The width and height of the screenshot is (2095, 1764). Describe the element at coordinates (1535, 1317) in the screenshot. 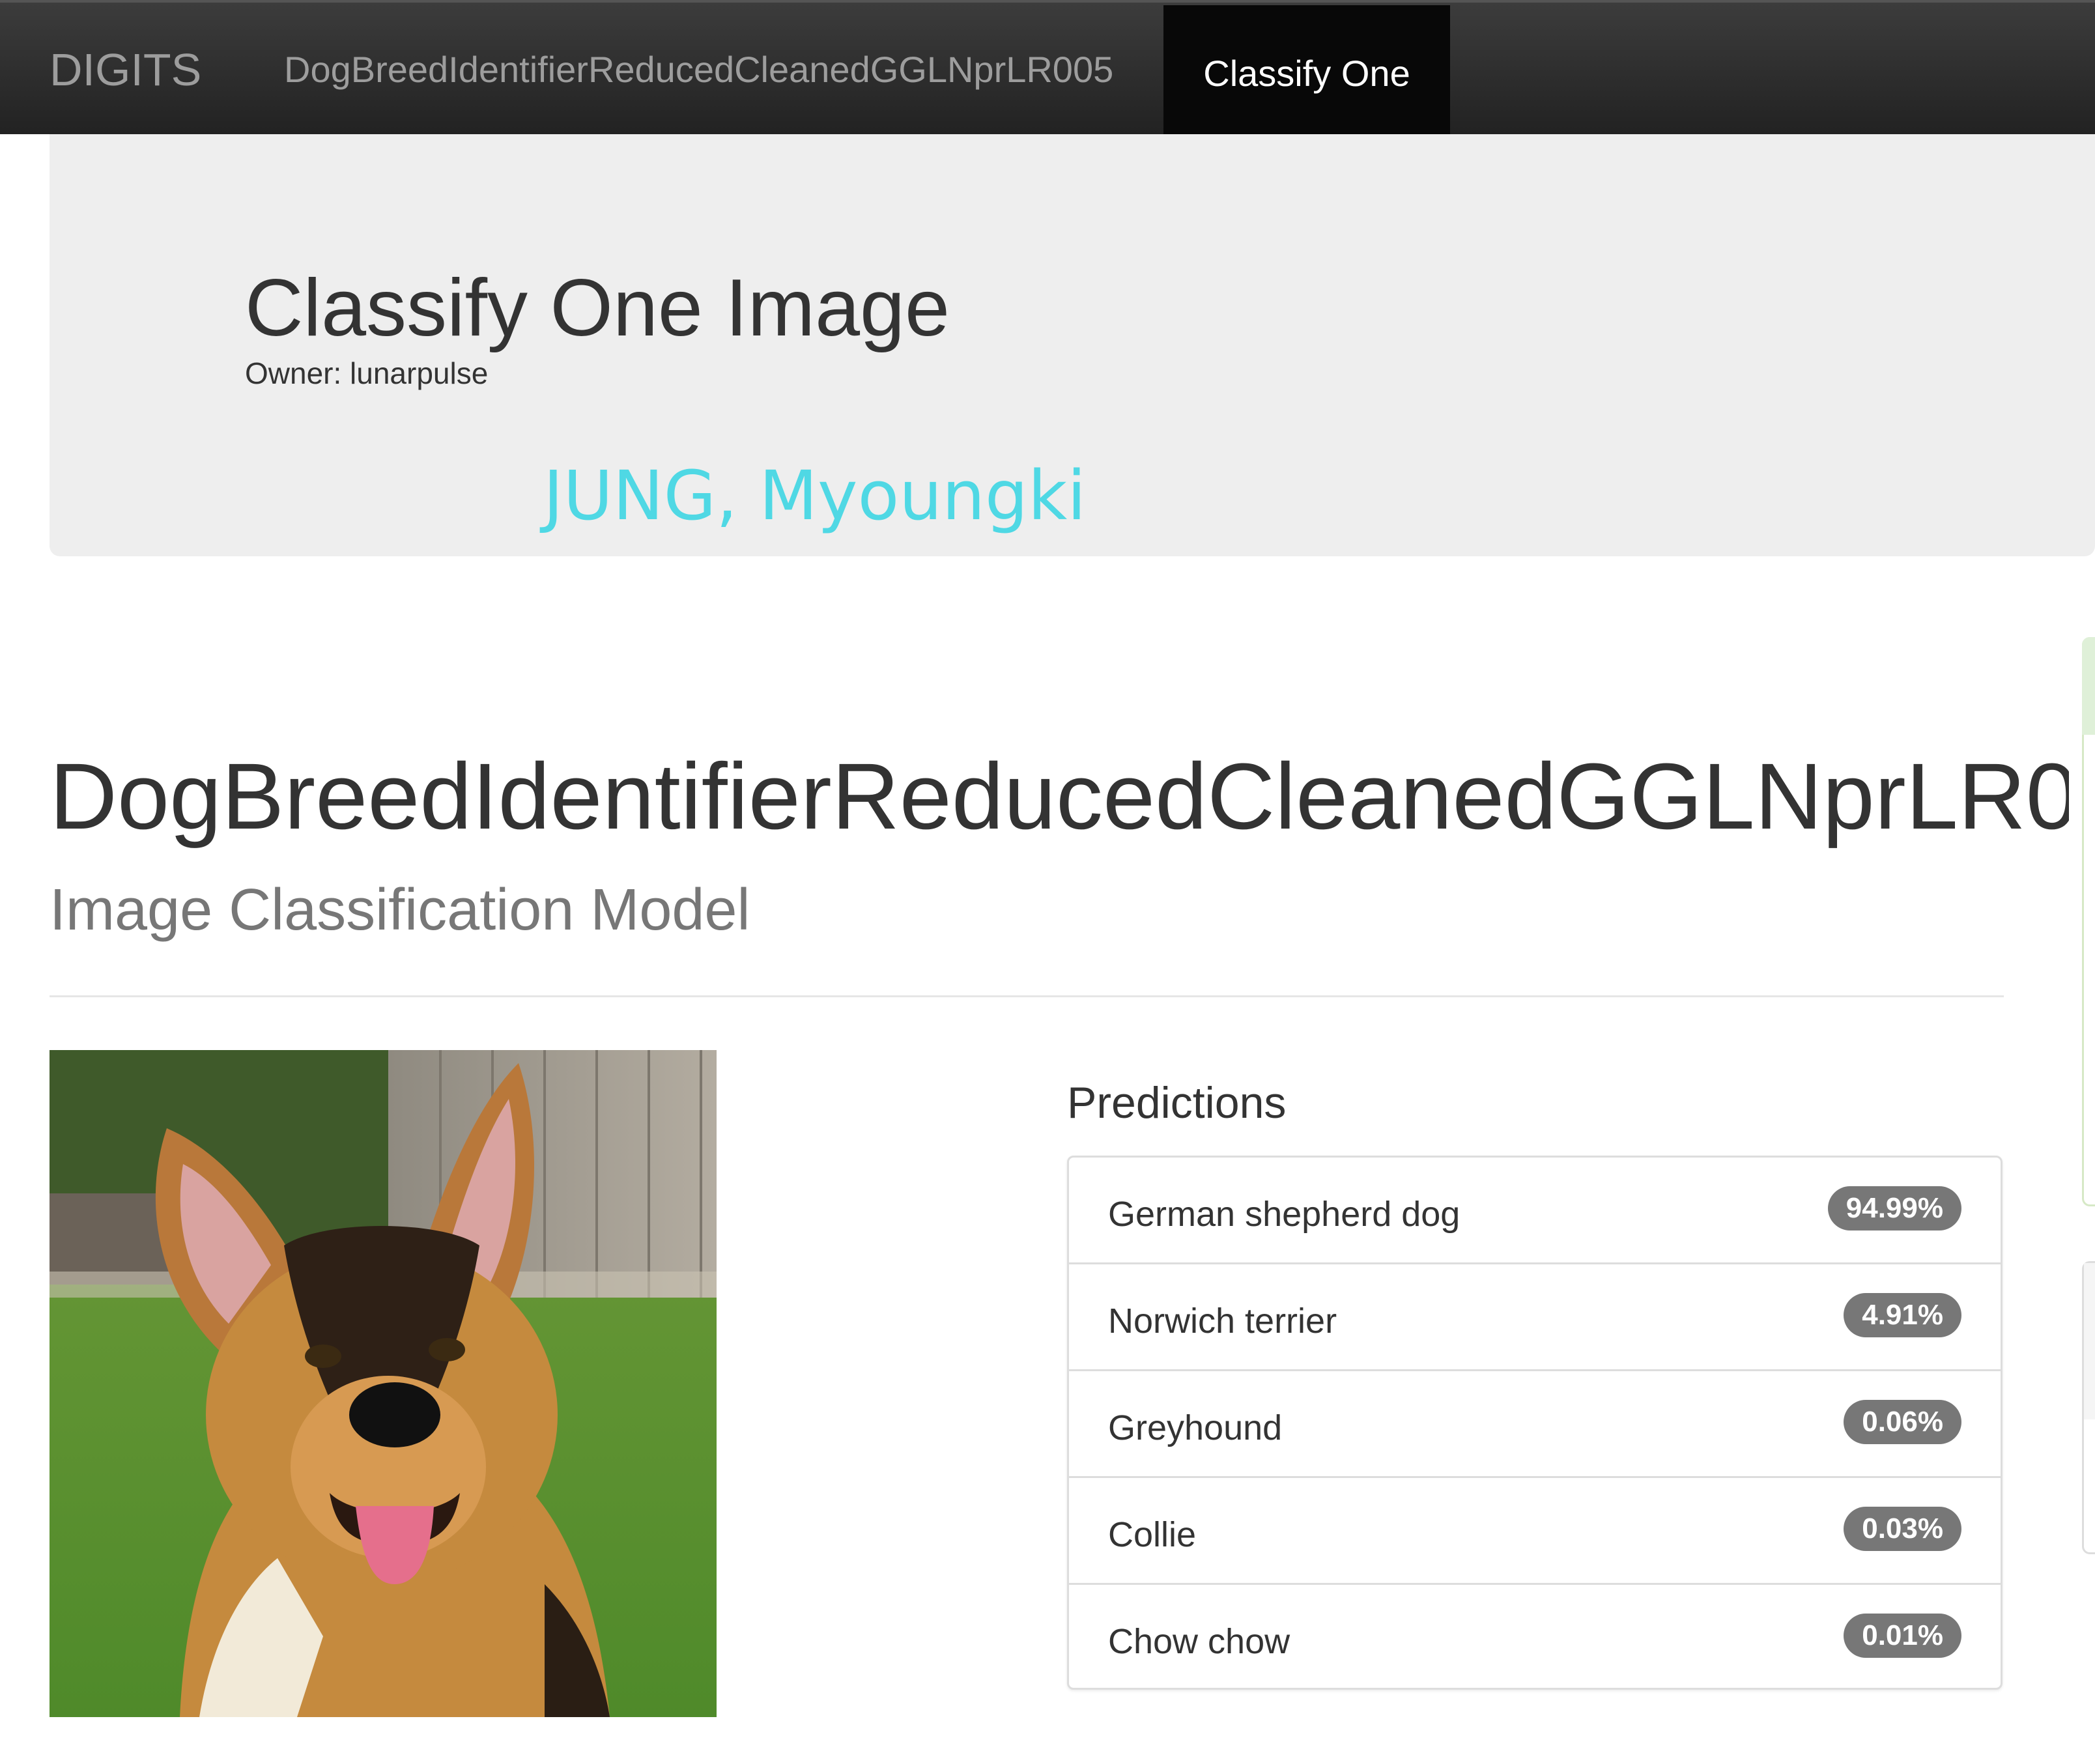

I see `prediction-item: Norwich terrier 4.91%` at that location.